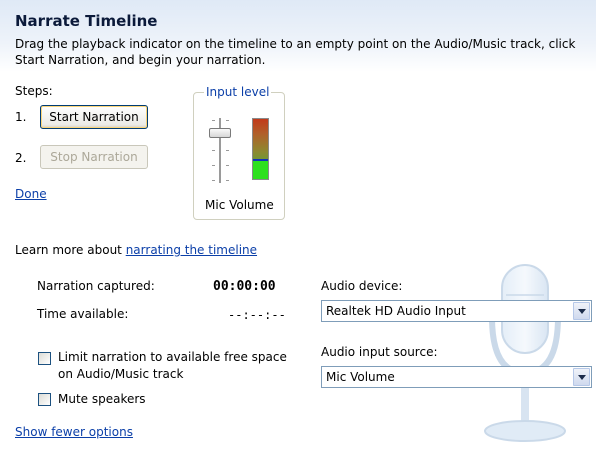  I want to click on step-2-number: 2., so click(21, 158).